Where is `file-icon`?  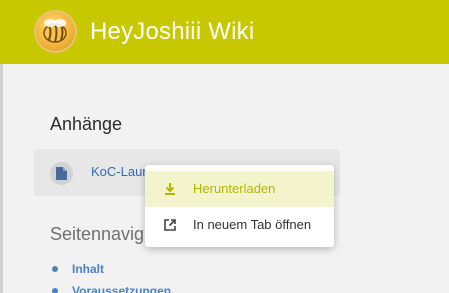 file-icon is located at coordinates (61, 173).